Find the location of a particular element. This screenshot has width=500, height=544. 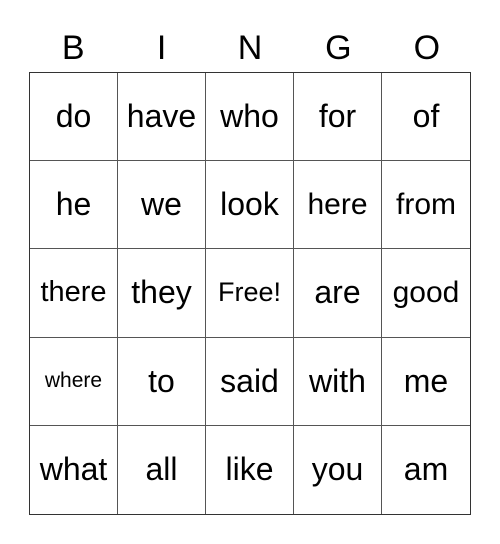

bingo-cell: am is located at coordinates (426, 470).